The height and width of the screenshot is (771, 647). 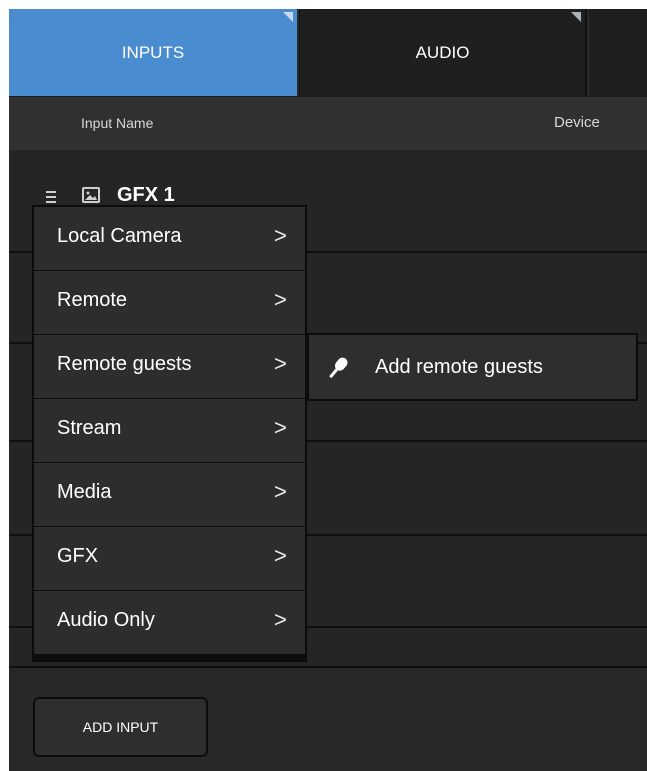 I want to click on microphone-icon, so click(x=338, y=368).